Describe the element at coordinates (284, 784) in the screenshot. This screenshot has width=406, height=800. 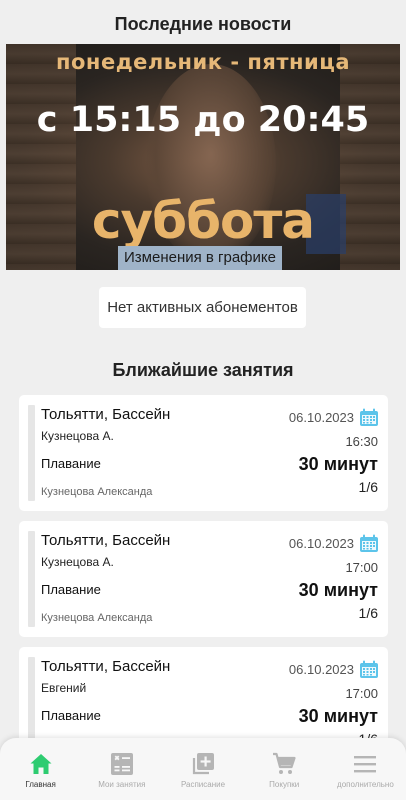
I see `tab-purchases-label: Покупки` at that location.